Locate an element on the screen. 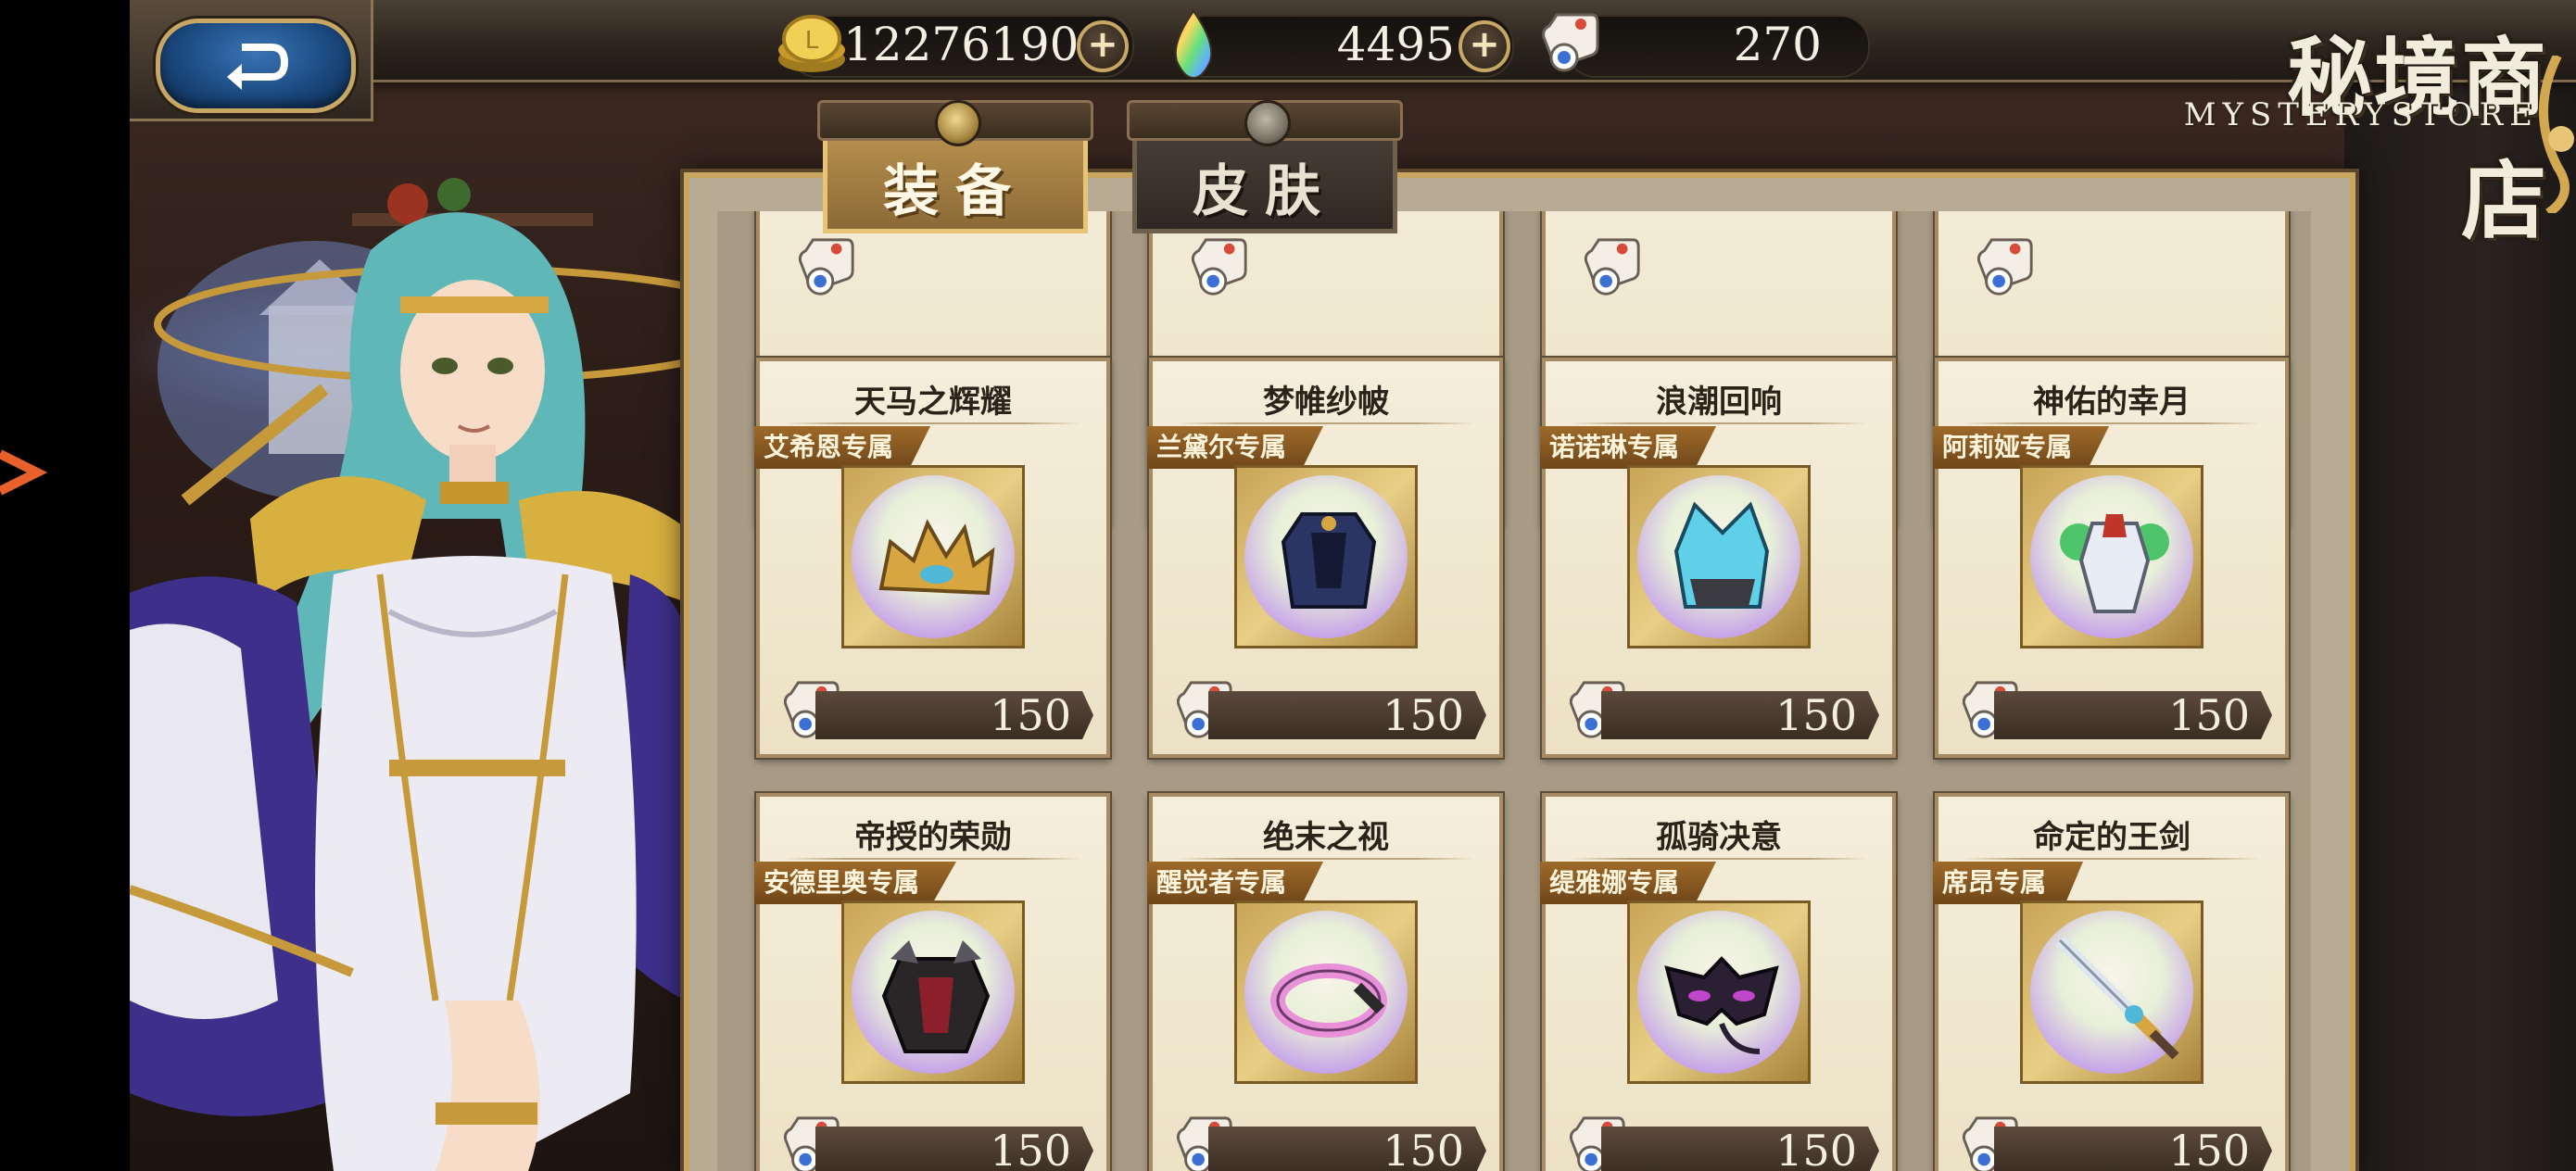  back-button is located at coordinates (256, 66).